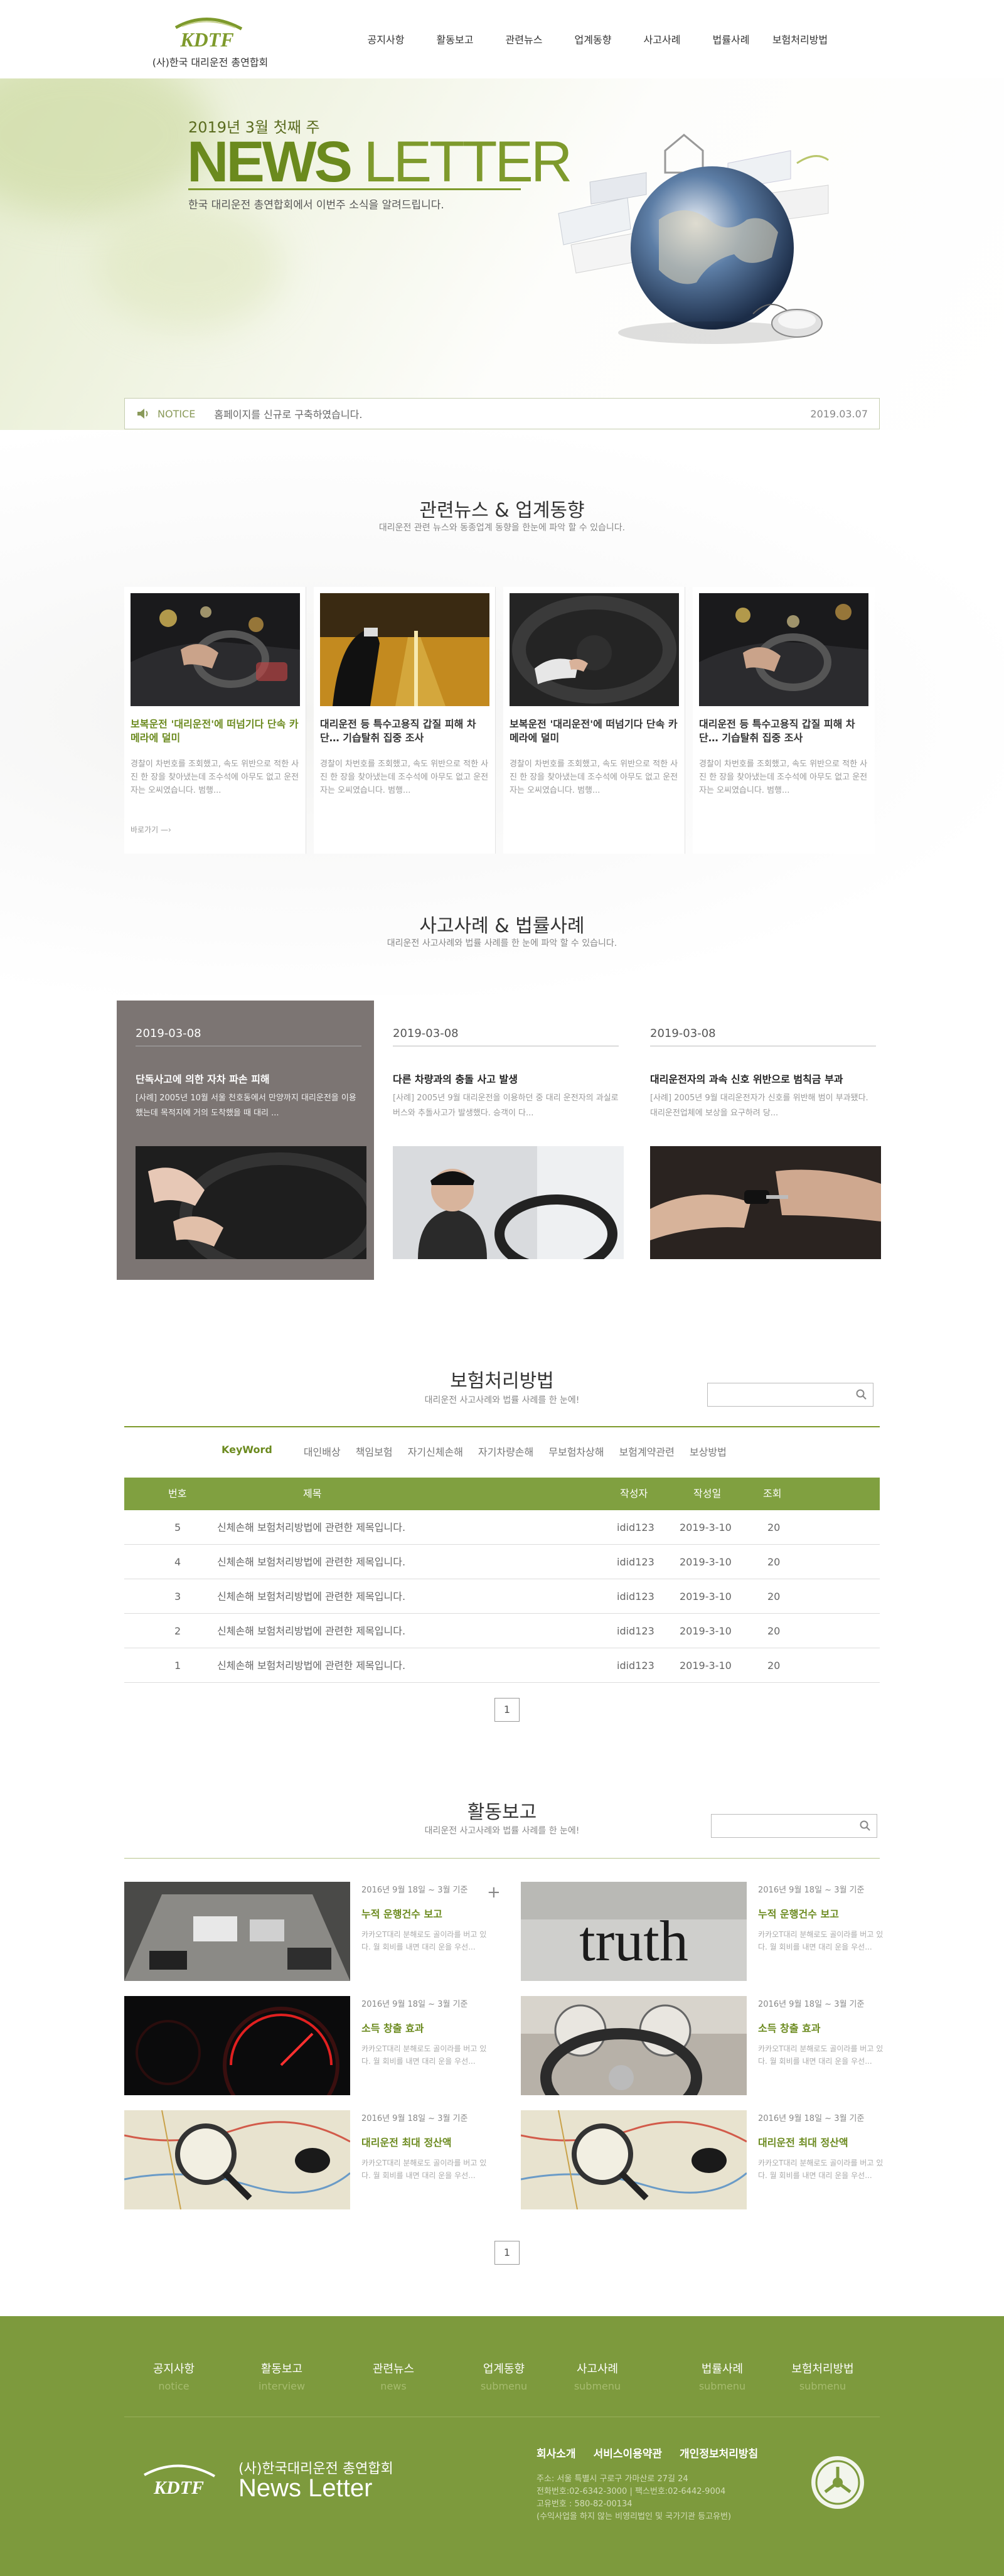  What do you see at coordinates (385, 38) in the screenshot?
I see `nav-notice: 공지사항` at bounding box center [385, 38].